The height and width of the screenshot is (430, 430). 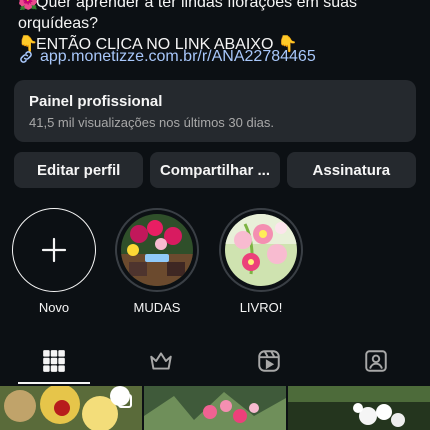 I want to click on posts-grid, so click(x=215, y=408).